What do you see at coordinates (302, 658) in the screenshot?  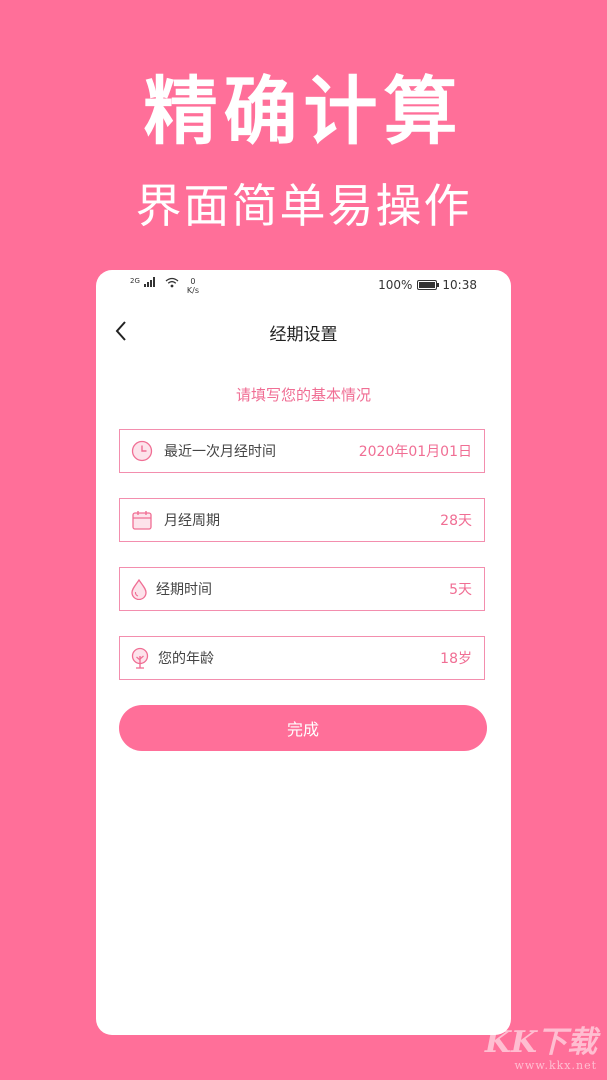 I see `age-row: 您的年龄 18岁` at bounding box center [302, 658].